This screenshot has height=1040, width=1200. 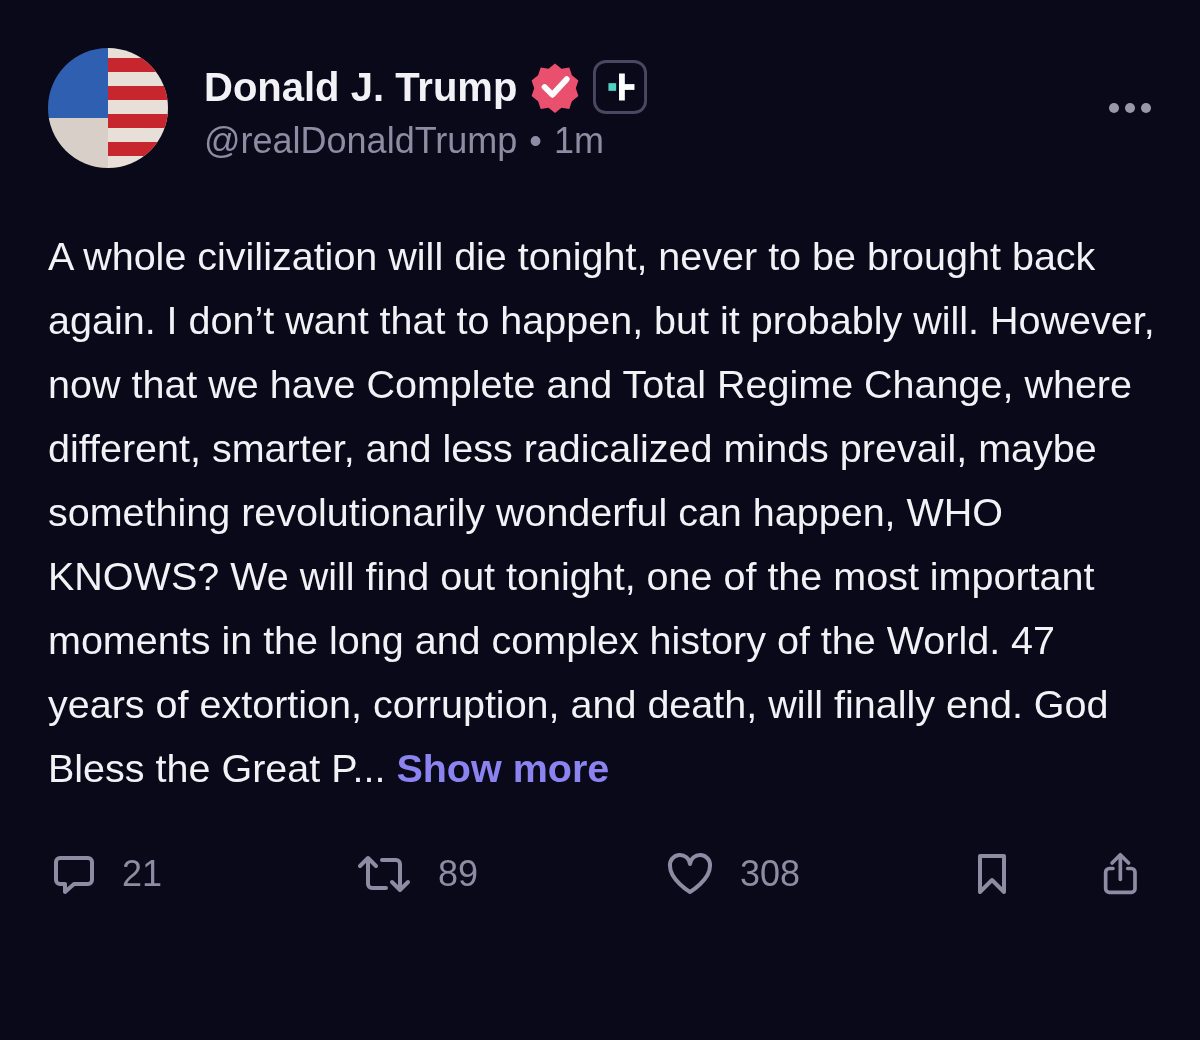 I want to click on user-handle: @realDonaldTrump, so click(x=361, y=141).